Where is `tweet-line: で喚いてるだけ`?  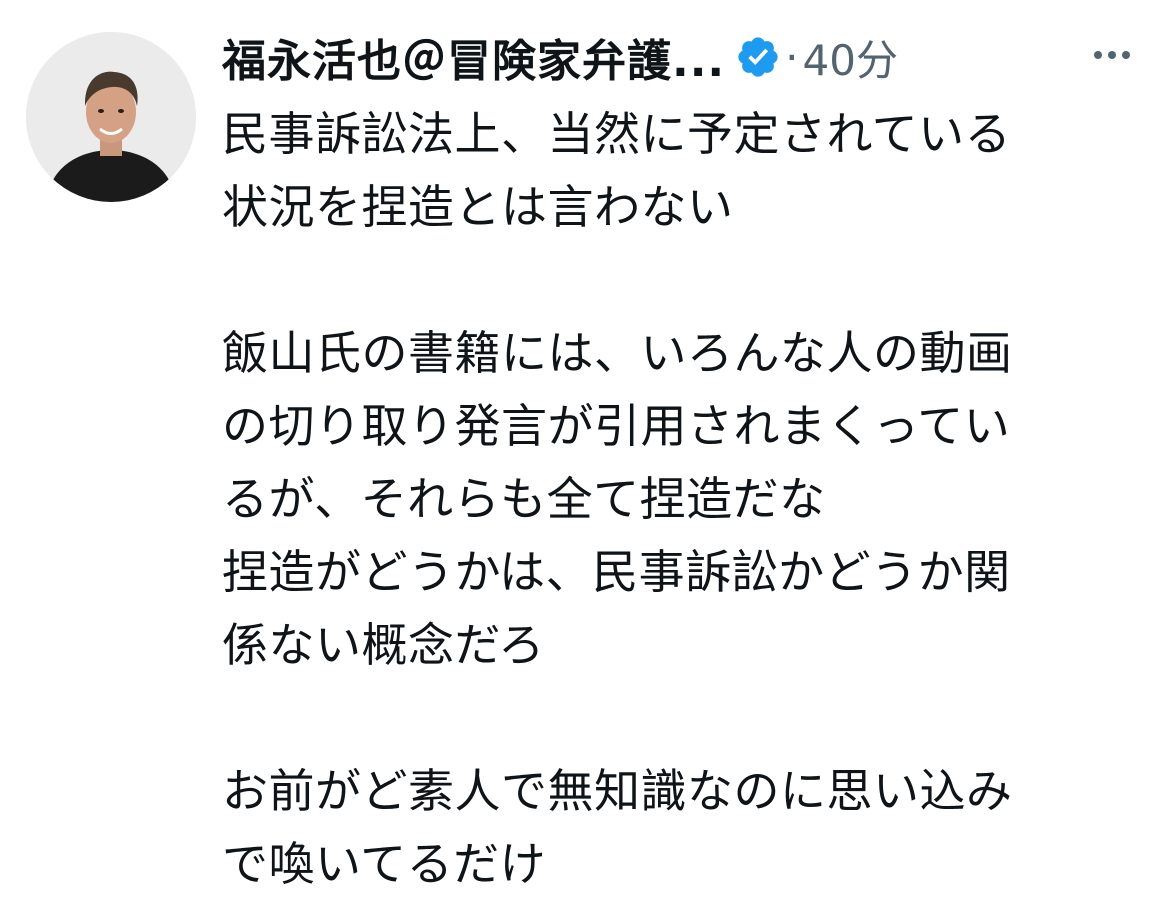 tweet-line: で喚いてるだけ is located at coordinates (384, 864).